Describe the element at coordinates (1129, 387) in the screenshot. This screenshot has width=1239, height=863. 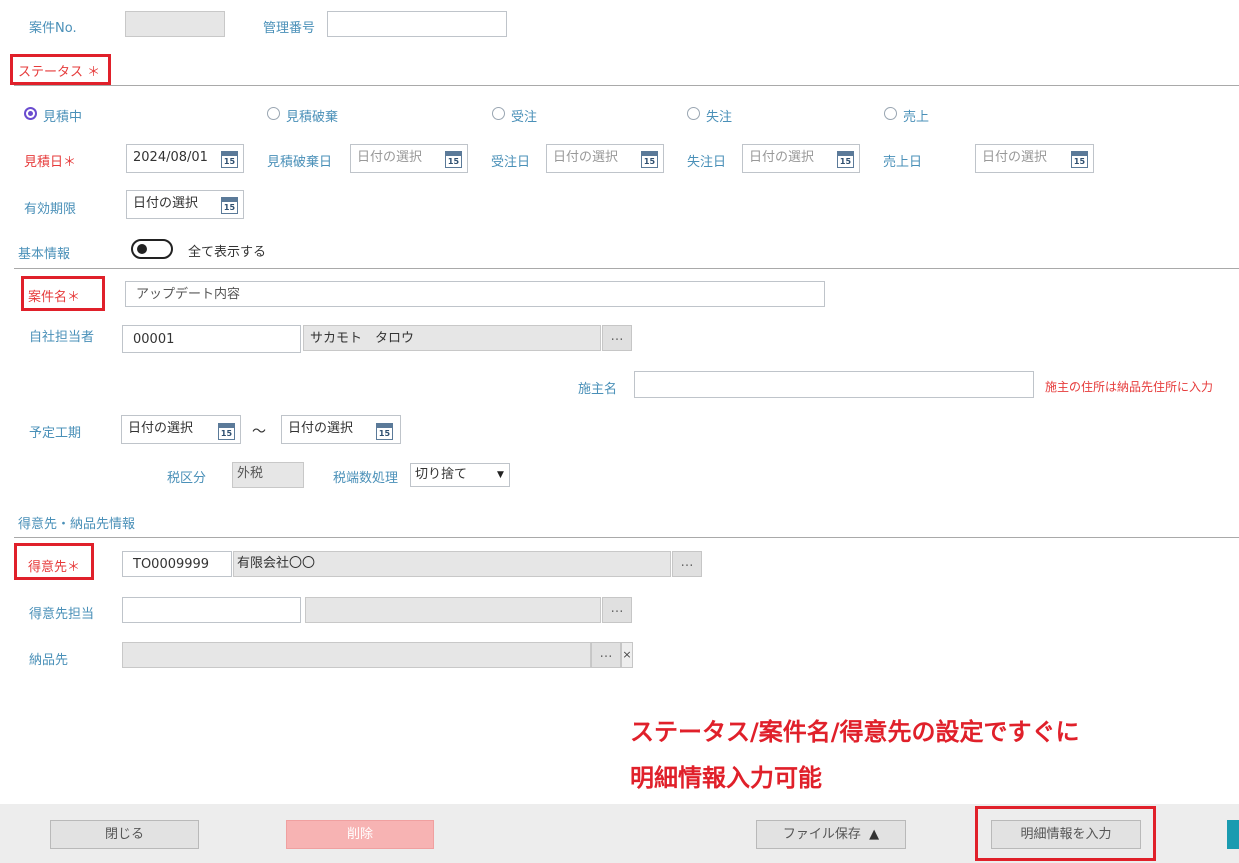
I see `owner-note: 施主の住所は納品先住所に入力` at that location.